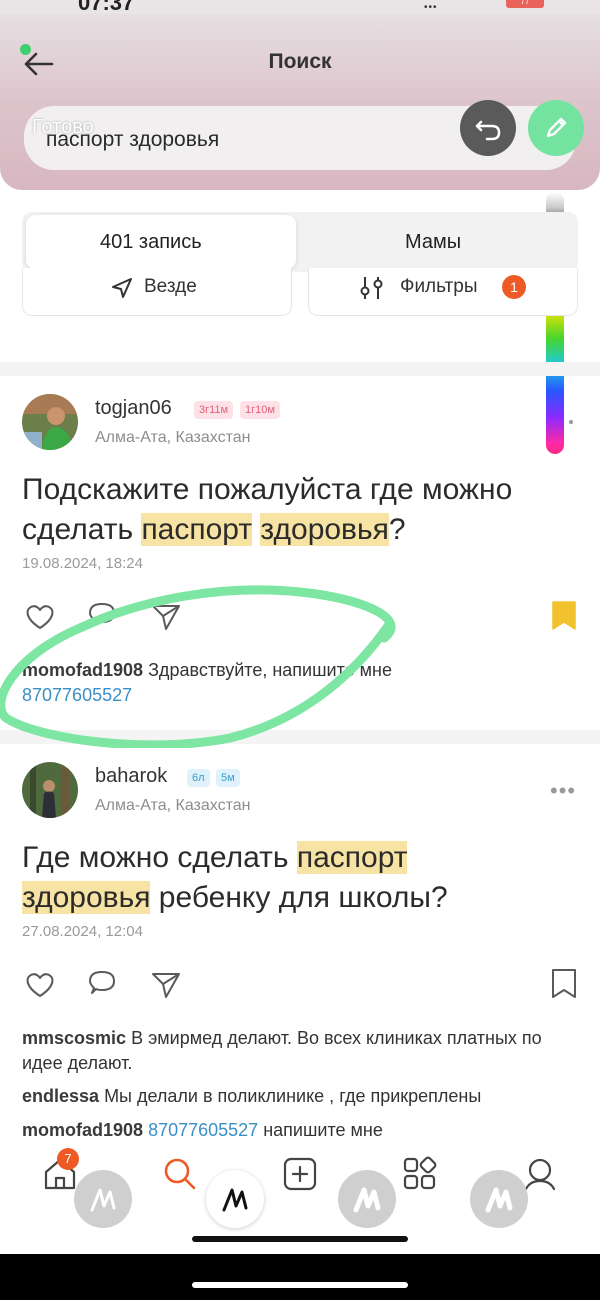  Describe the element at coordinates (170, 287) in the screenshot. I see `location-filter-label: Везде` at that location.